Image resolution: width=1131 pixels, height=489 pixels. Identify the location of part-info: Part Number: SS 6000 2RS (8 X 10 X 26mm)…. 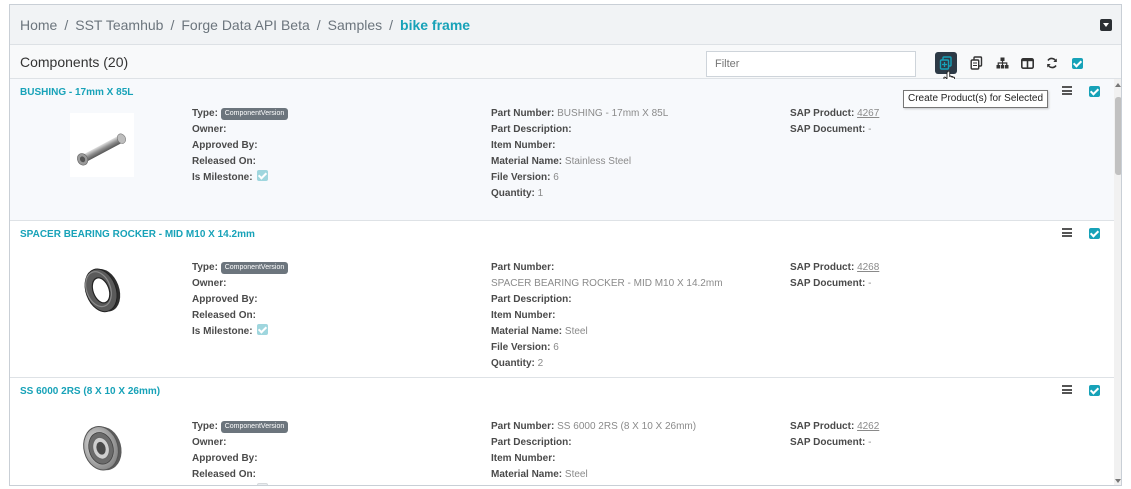
(593, 452).